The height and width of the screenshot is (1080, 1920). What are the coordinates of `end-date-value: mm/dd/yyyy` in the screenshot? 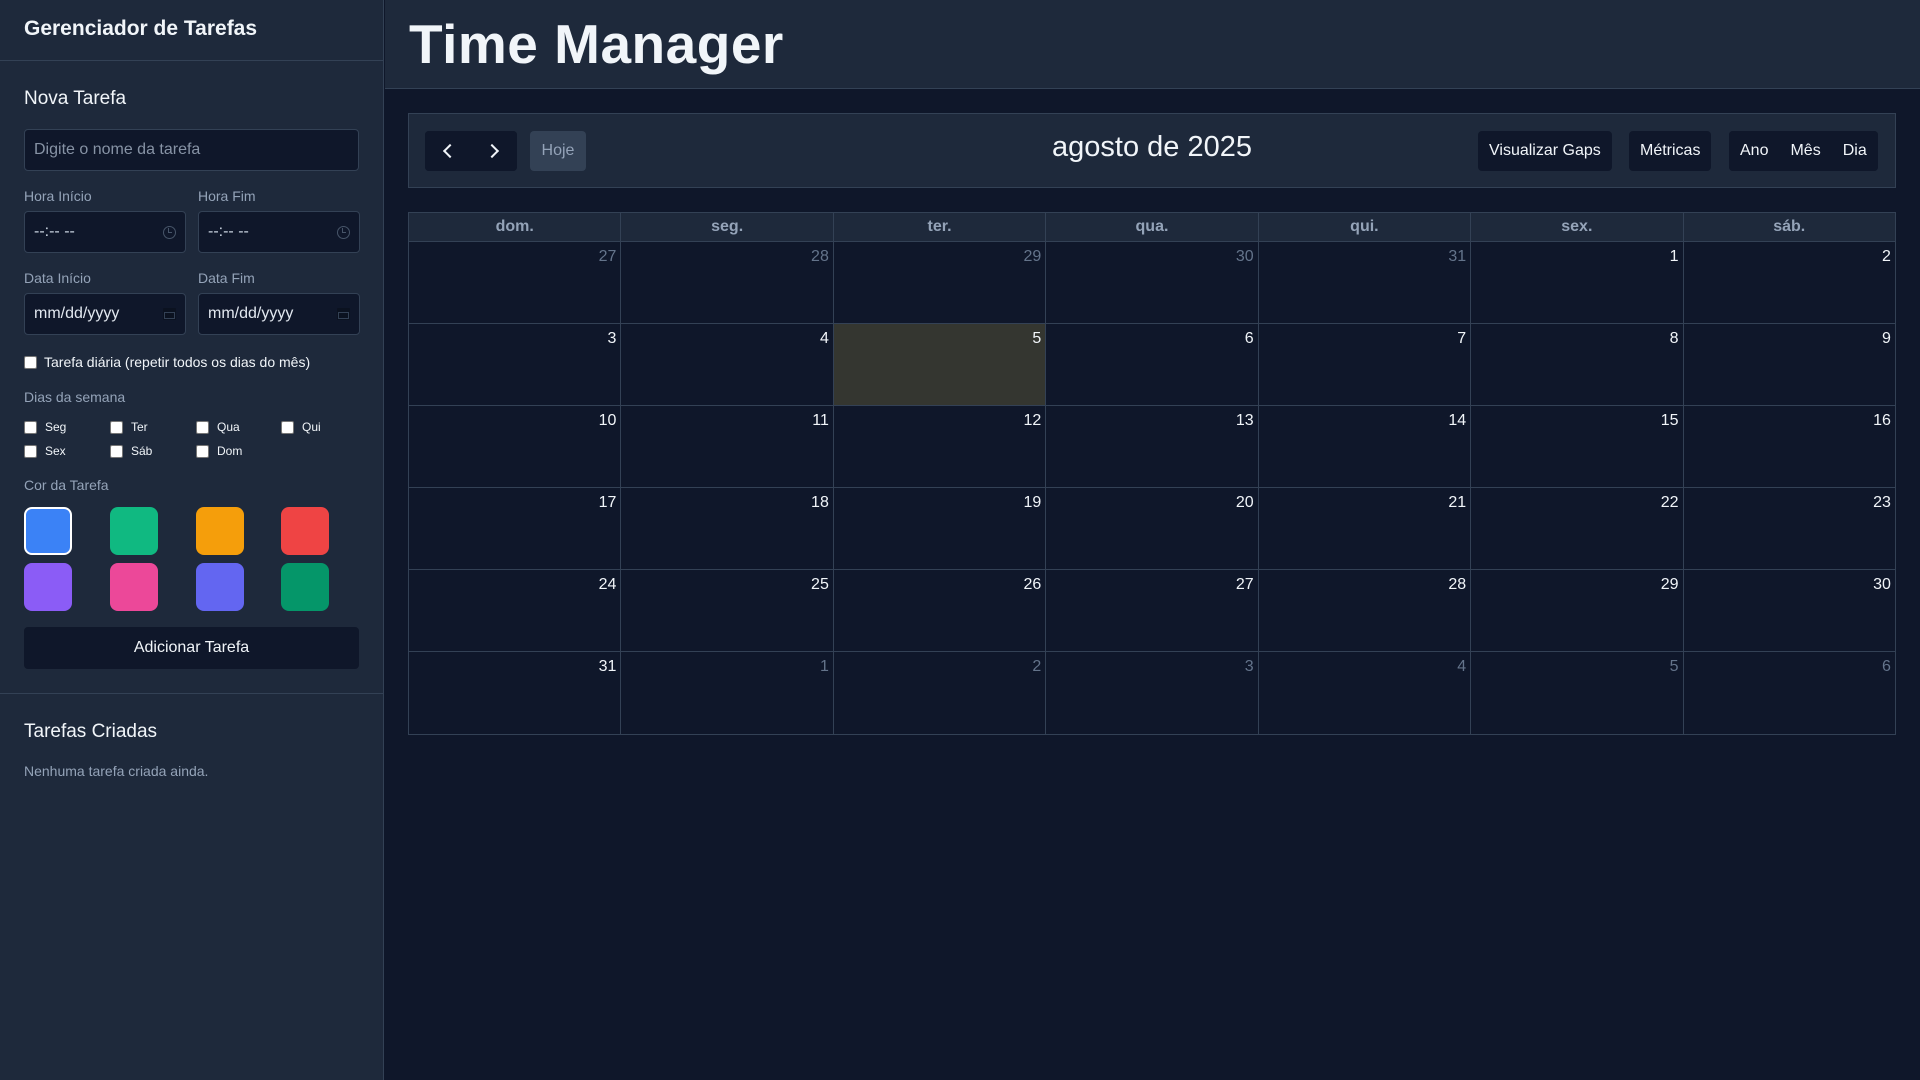 It's located at (251, 313).